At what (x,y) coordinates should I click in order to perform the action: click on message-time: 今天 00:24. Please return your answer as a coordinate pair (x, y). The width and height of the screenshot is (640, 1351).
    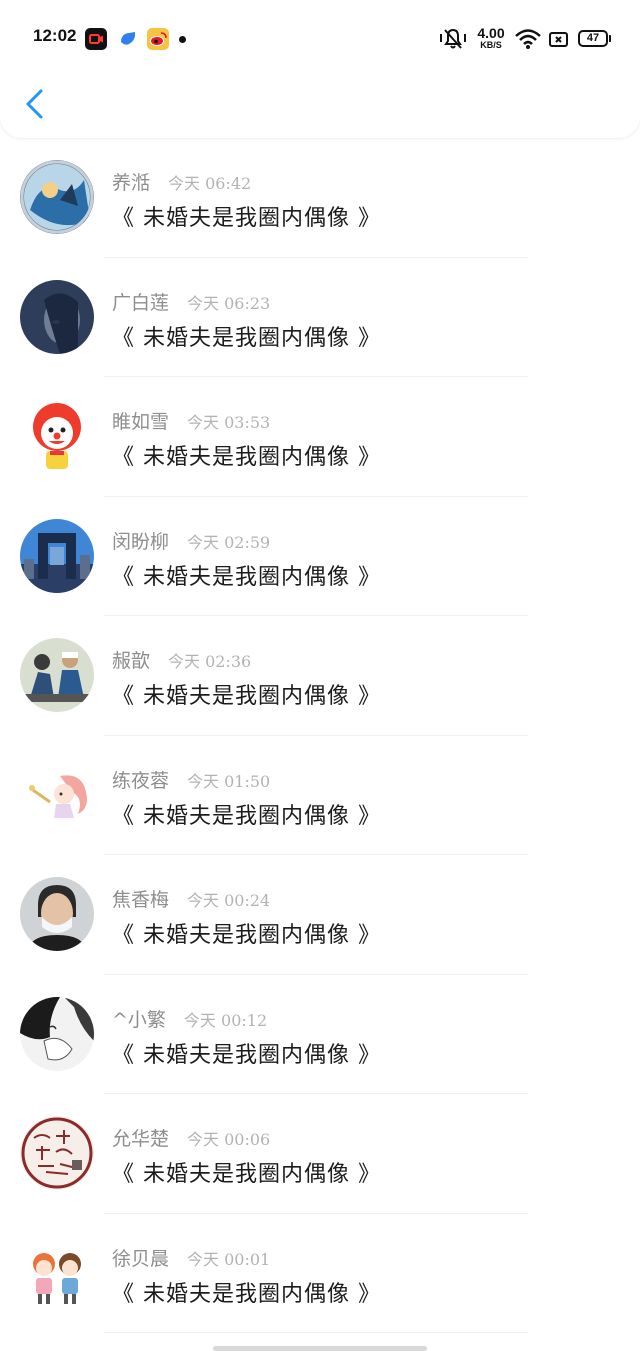
    Looking at the image, I should click on (229, 900).